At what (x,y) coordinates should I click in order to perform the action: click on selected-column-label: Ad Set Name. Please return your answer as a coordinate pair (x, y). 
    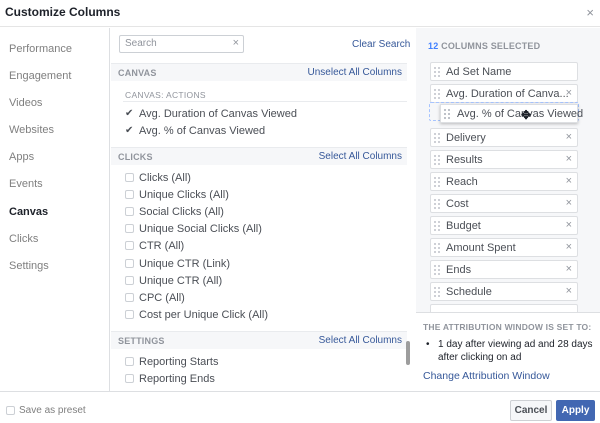
    Looking at the image, I should click on (479, 72).